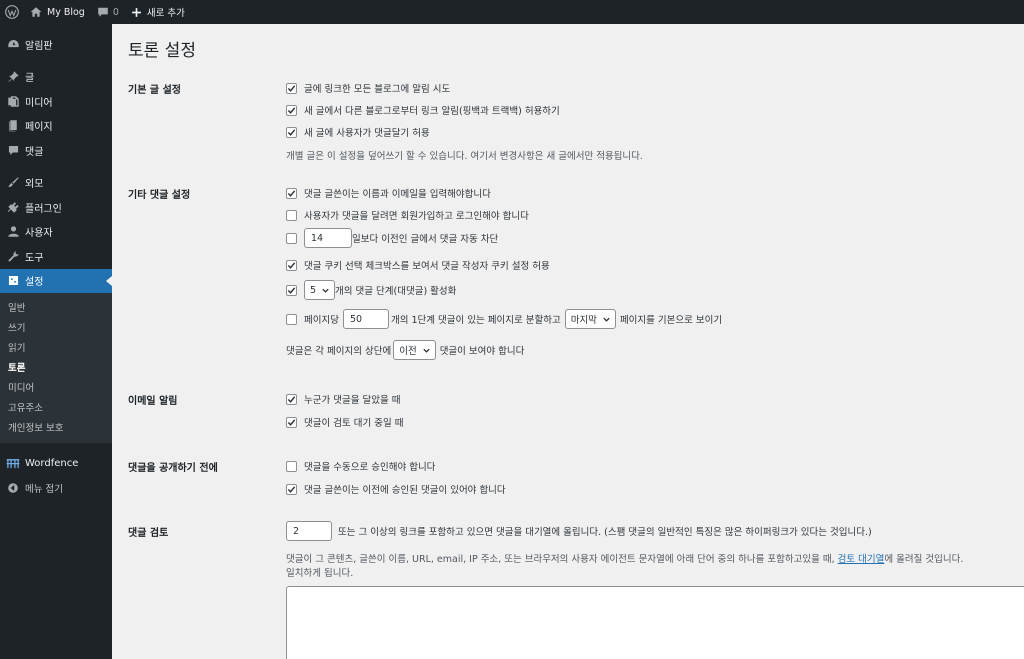 Image resolution: width=1024 pixels, height=659 pixels. What do you see at coordinates (56, 101) in the screenshot?
I see `menu-media: 미디어` at bounding box center [56, 101].